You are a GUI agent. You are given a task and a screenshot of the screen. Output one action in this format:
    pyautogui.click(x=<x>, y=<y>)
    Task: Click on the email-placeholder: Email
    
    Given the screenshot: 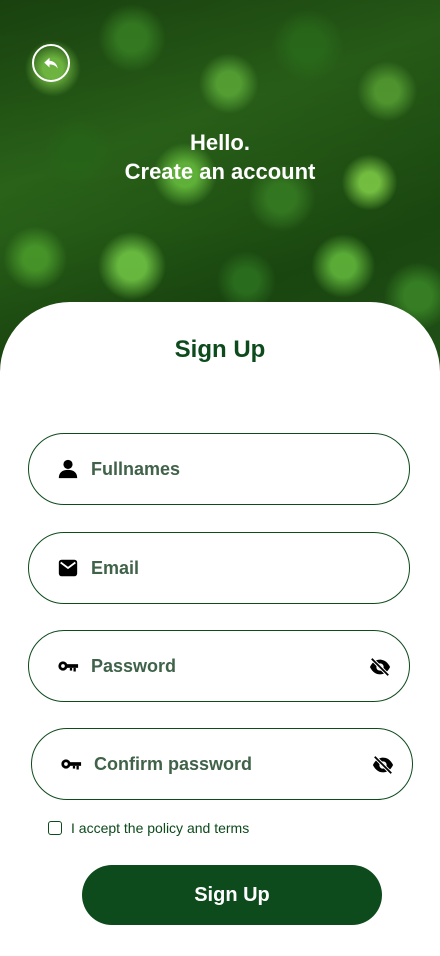 What is the action you would take?
    pyautogui.click(x=115, y=567)
    